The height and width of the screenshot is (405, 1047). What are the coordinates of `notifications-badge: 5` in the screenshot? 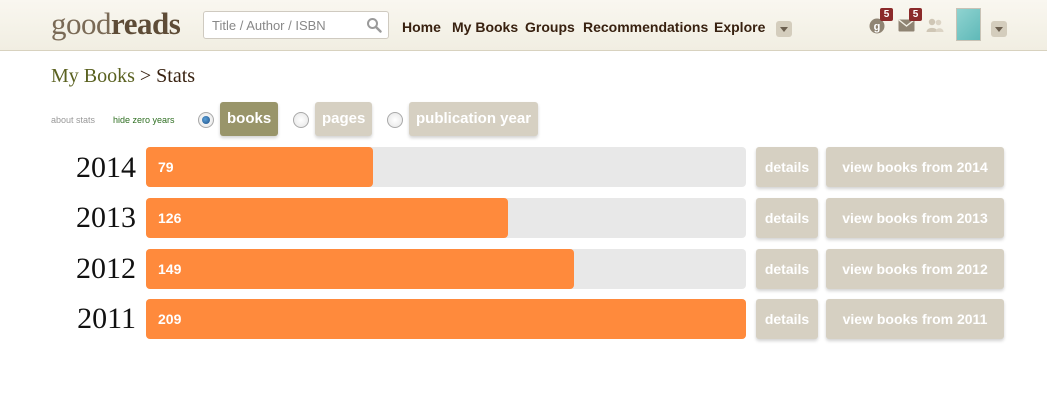 It's located at (886, 14).